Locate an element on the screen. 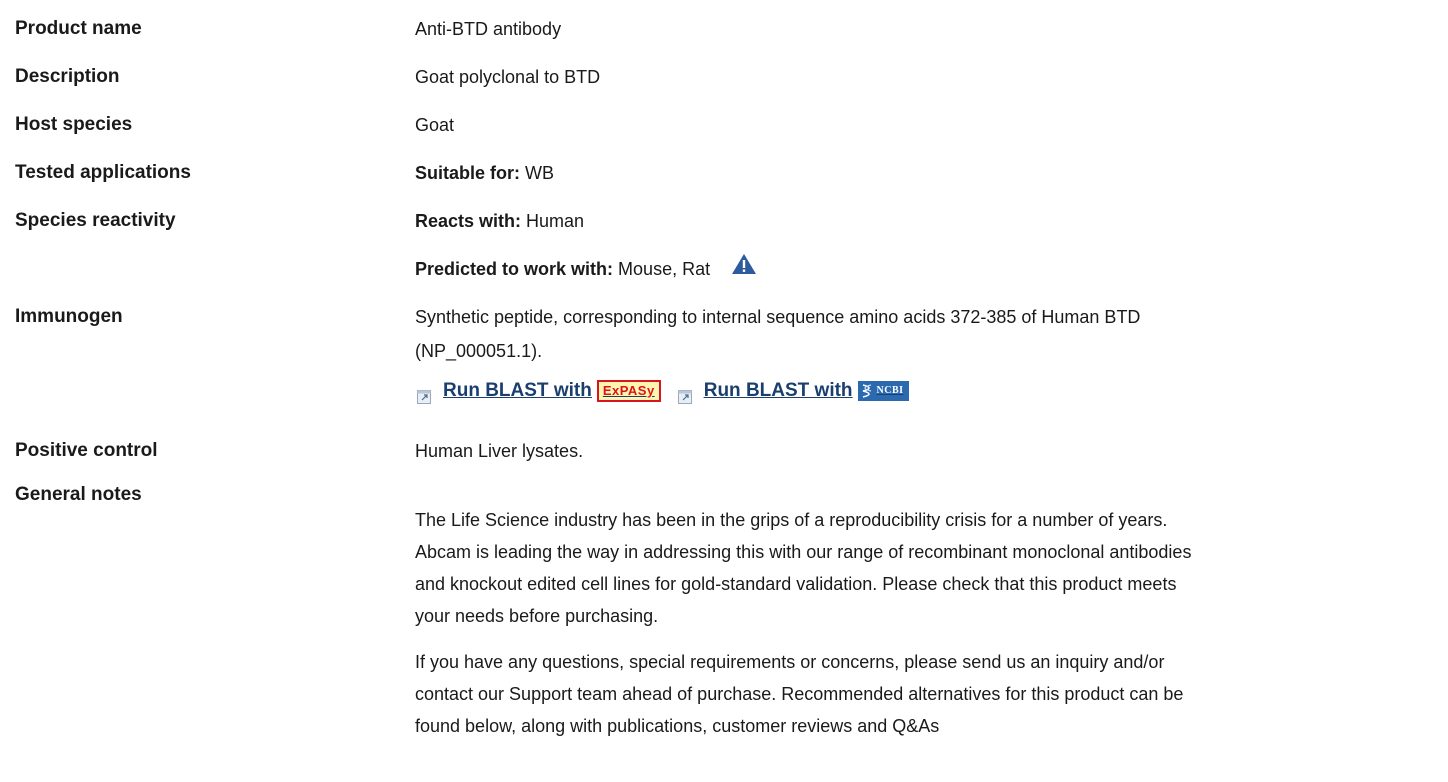 This screenshot has width=1448, height=782. predicted-prefix: Predicted to work with: is located at coordinates (514, 269).